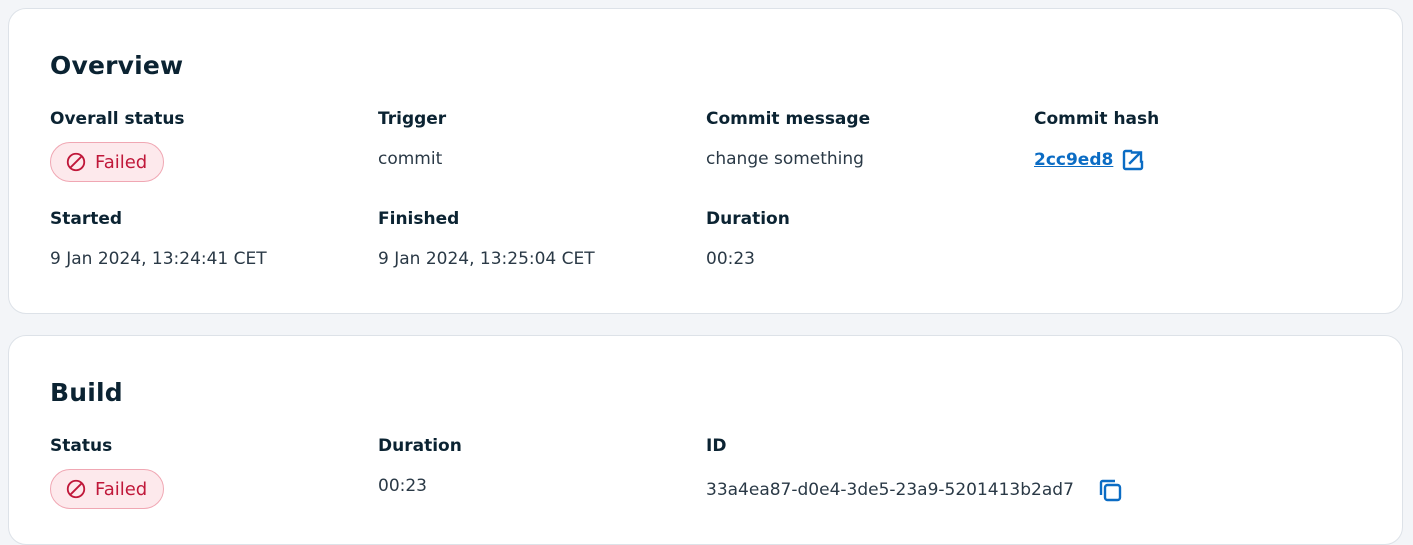 The width and height of the screenshot is (1413, 545). What do you see at coordinates (915, 470) in the screenshot?
I see `build-id-field: ID 33a4ea87-d0e4-3de5-23a9-5201413b2ad7` at bounding box center [915, 470].